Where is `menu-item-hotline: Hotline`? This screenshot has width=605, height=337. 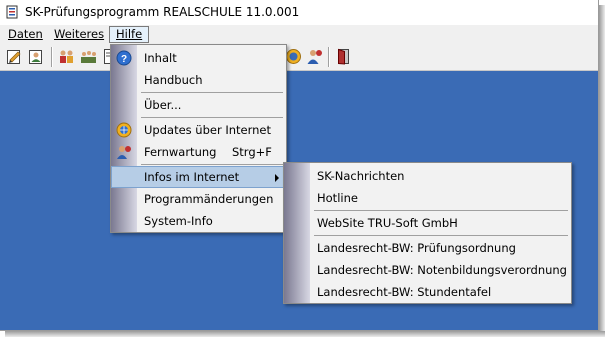
menu-item-hotline: Hotline is located at coordinates (427, 198).